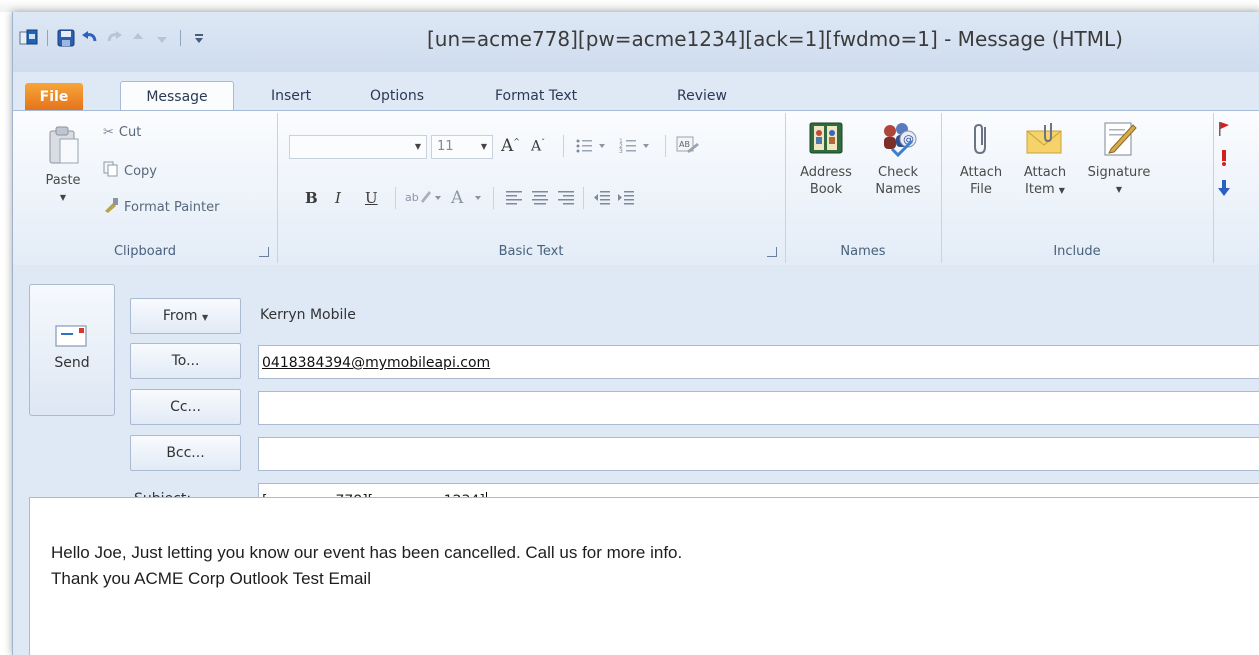  Describe the element at coordinates (758, 362) in the screenshot. I see `to-field: 0418384394@mymobileapi.com` at that location.